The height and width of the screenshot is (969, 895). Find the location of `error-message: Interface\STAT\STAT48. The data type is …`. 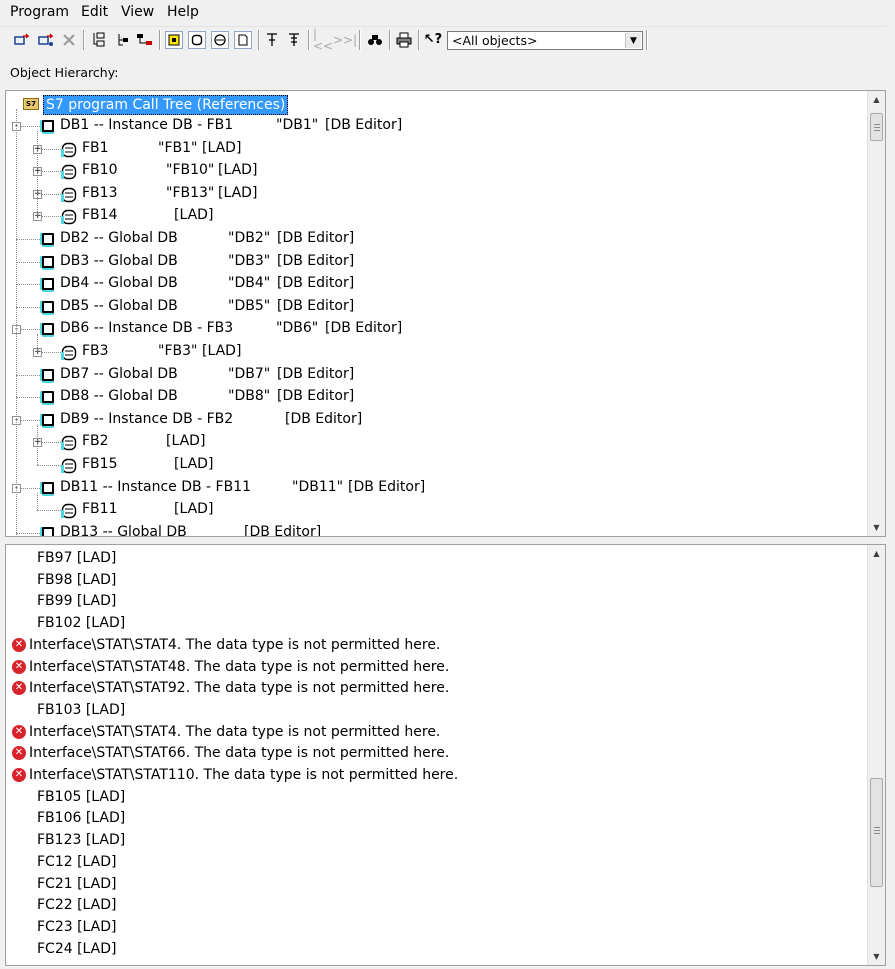

error-message: Interface\STAT\STAT48. The data type is … is located at coordinates (239, 667).